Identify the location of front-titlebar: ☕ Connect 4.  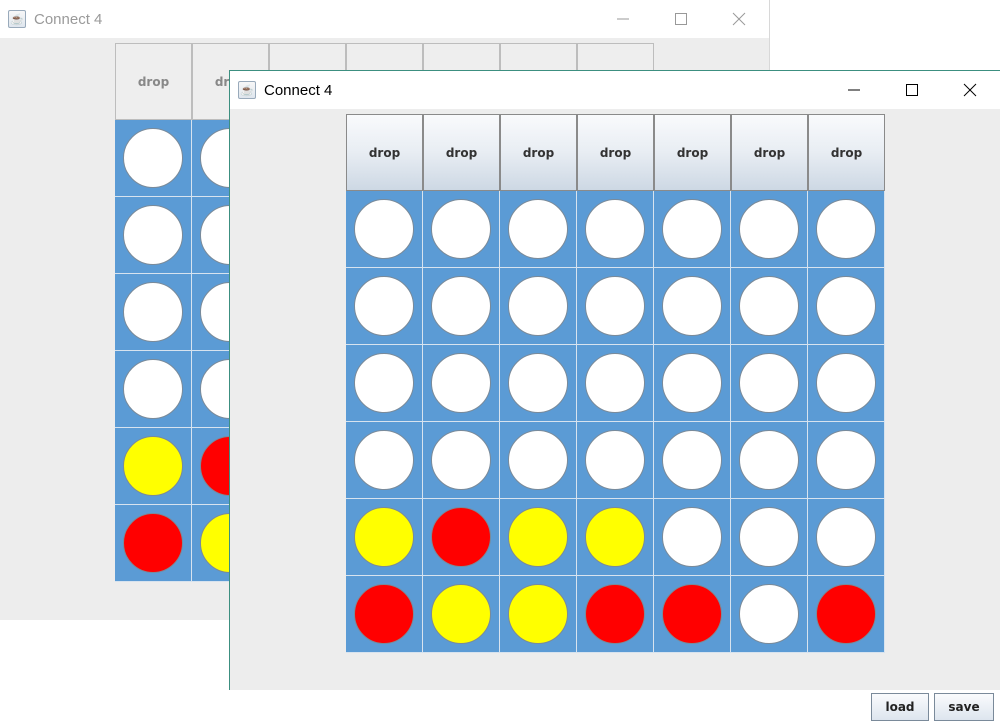
(615, 90).